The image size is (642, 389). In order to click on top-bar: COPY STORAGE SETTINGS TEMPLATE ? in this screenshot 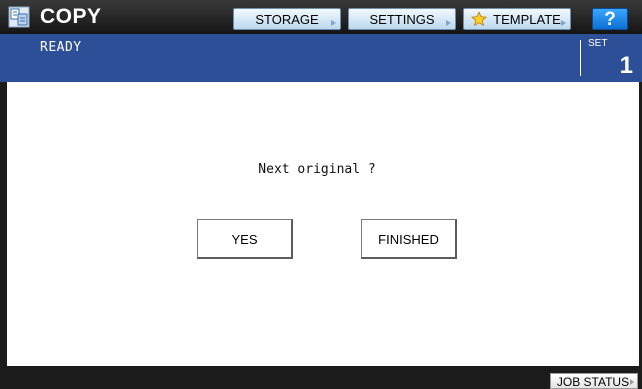, I will do `click(321, 17)`.